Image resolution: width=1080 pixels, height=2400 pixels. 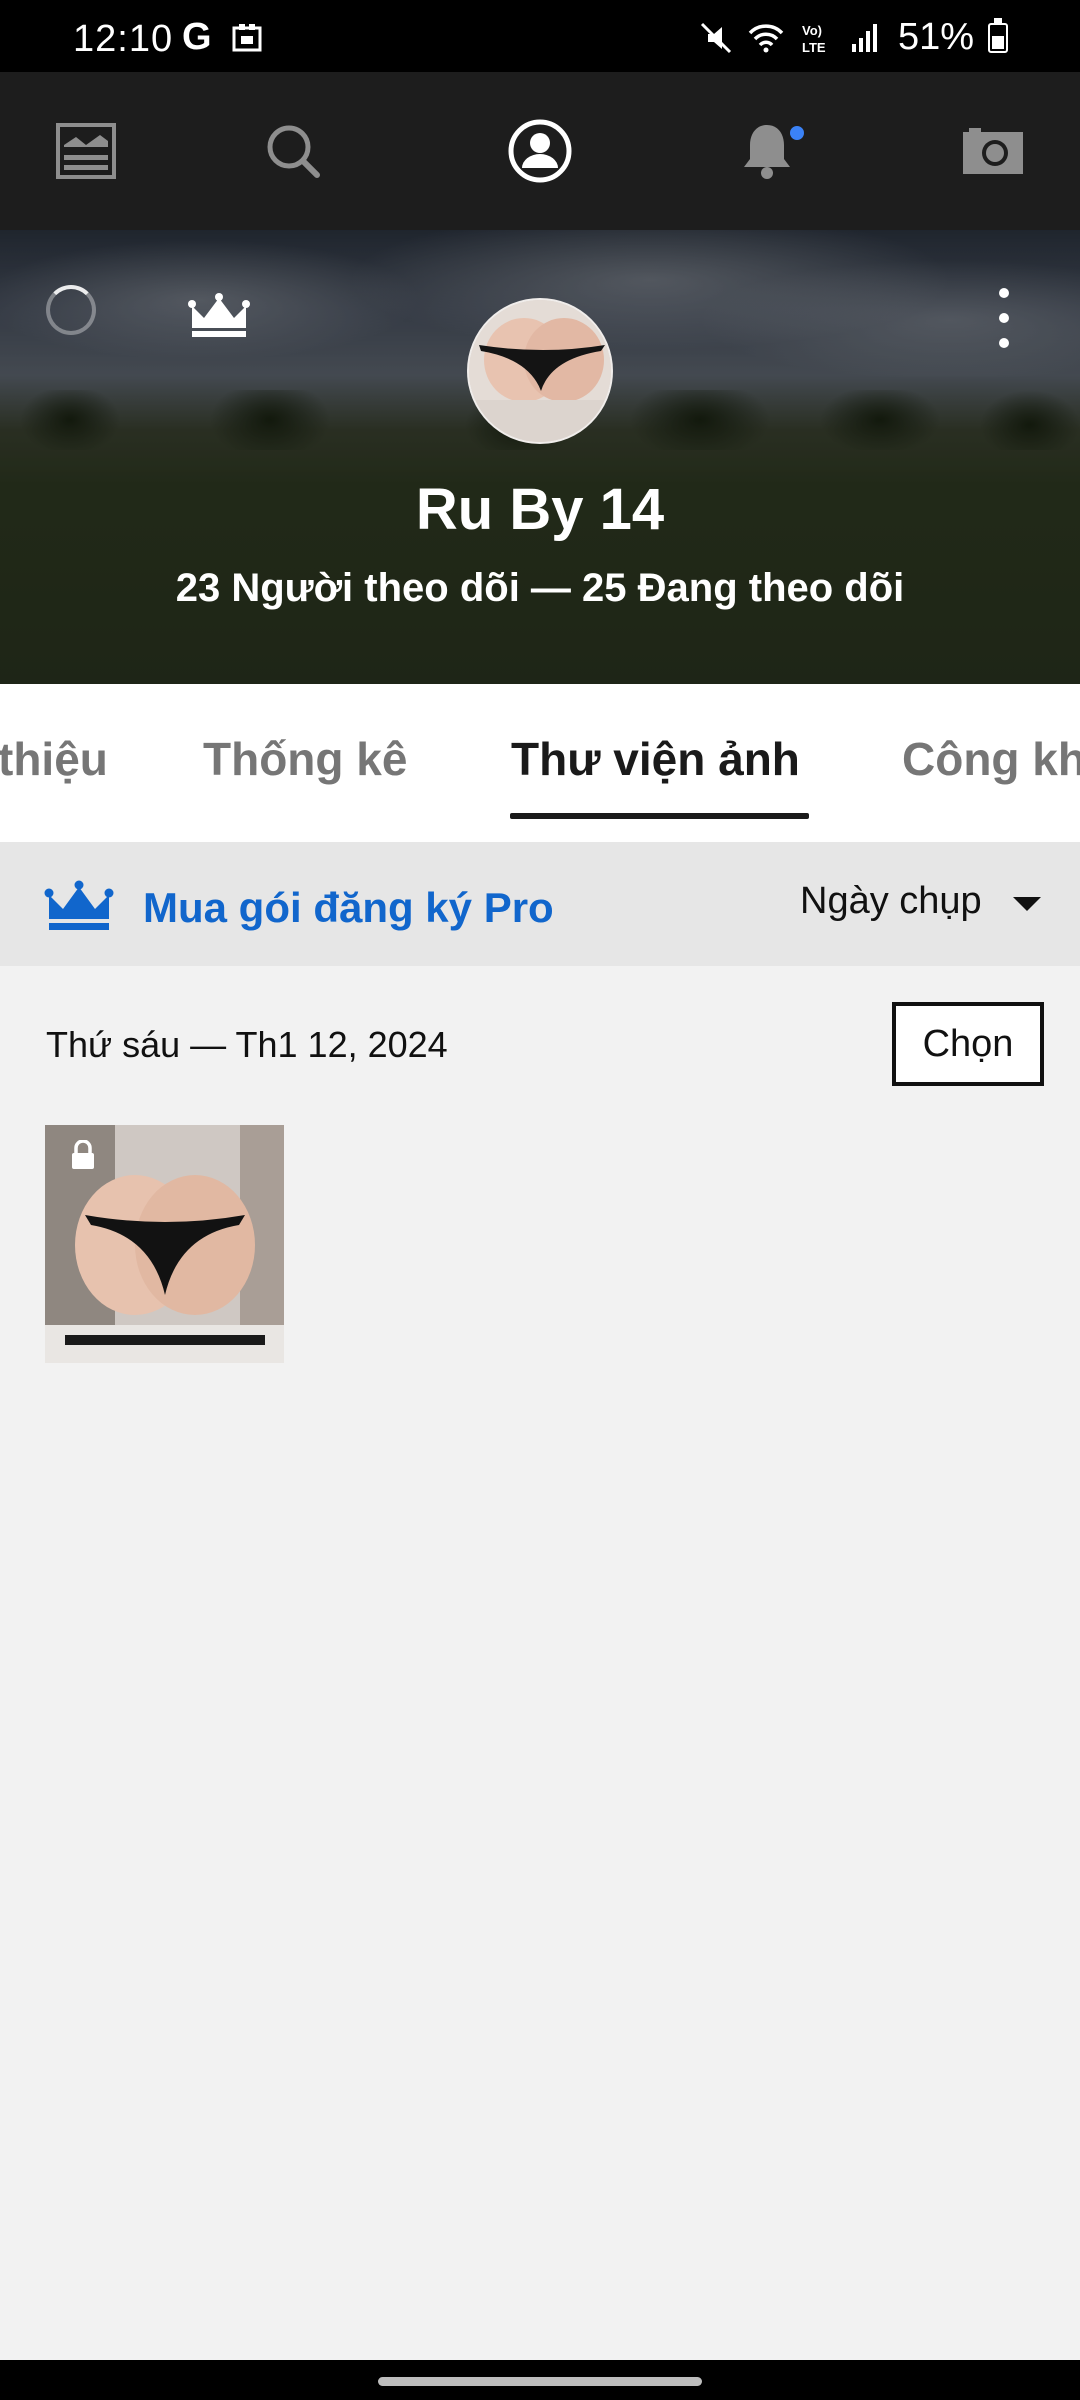 I want to click on status-right: Vo) LTE 51%, so click(x=853, y=37).